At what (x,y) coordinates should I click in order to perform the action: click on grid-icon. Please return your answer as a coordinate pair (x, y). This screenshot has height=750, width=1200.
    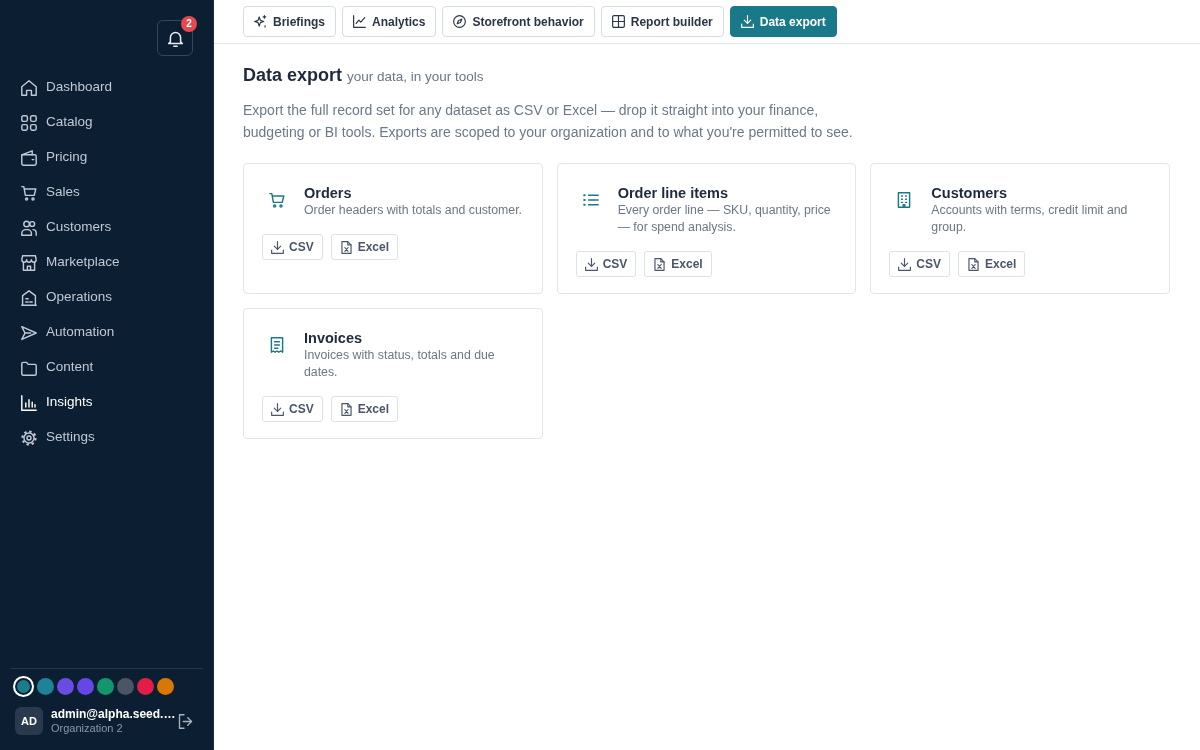
    Looking at the image, I should click on (29, 122).